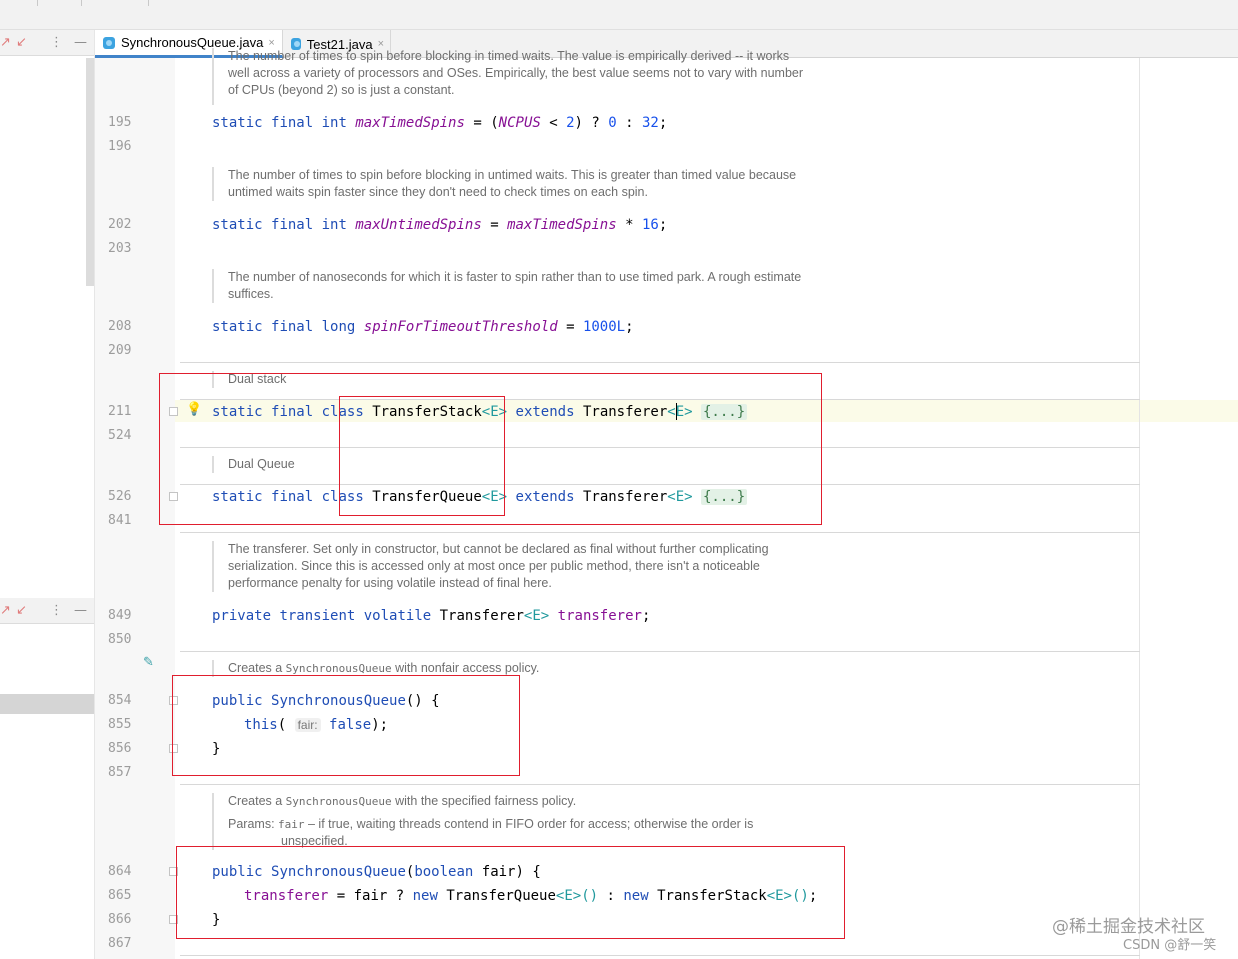 This screenshot has width=1238, height=959. I want to click on doc-text: Creates a, so click(257, 668).